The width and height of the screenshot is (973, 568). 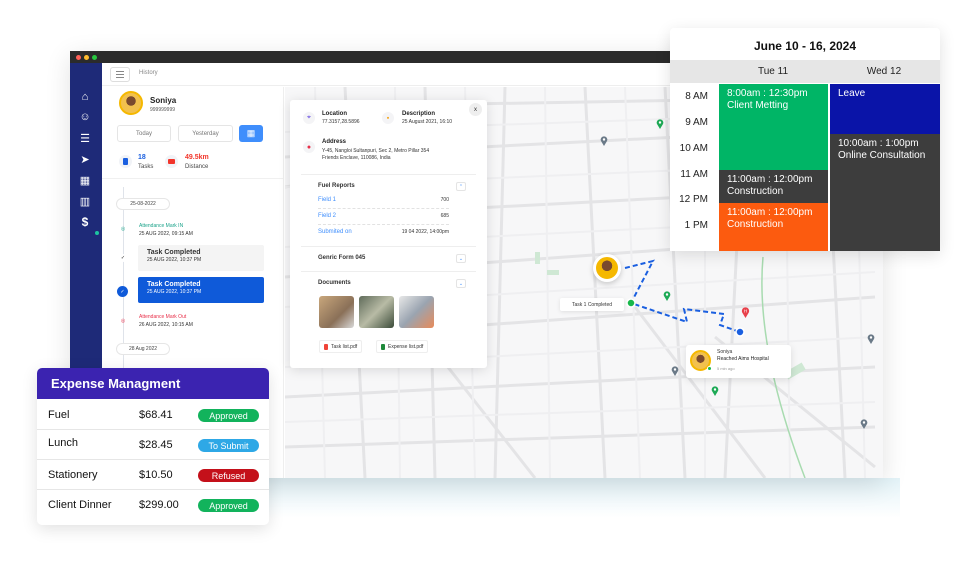 What do you see at coordinates (694, 174) in the screenshot?
I see `hour-label: 11 AM` at bounding box center [694, 174].